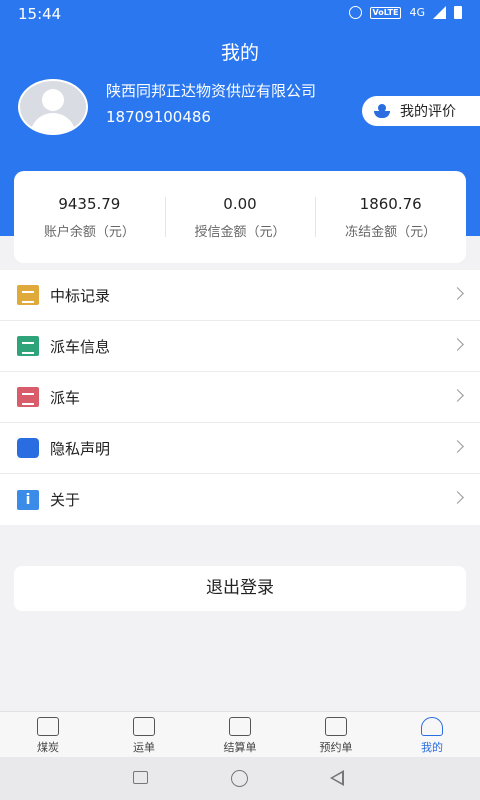  Describe the element at coordinates (80, 295) in the screenshot. I see `menu-item-label: 中标记录` at that location.